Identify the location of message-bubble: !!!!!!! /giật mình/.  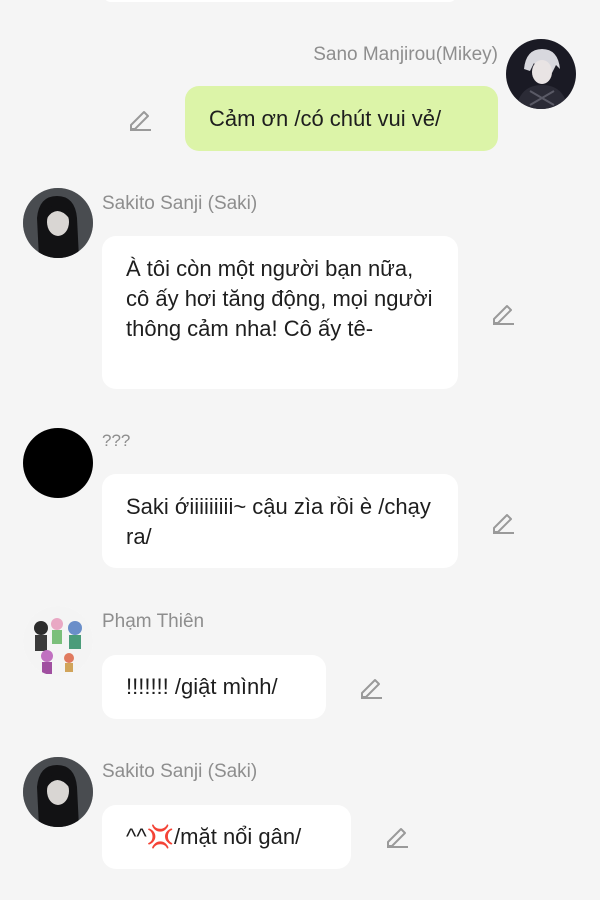
(214, 687).